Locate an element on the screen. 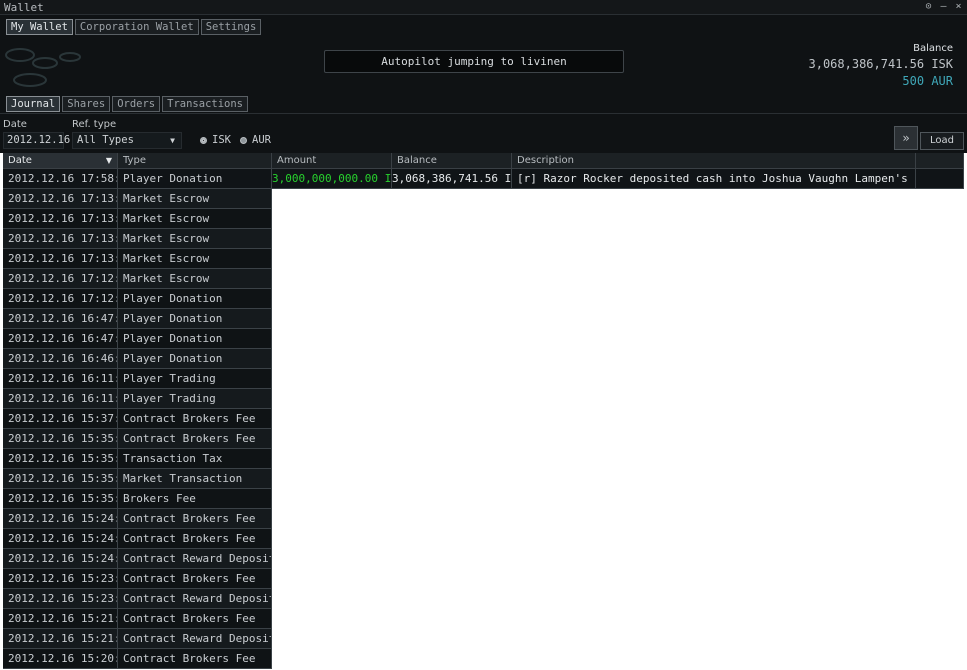 Image resolution: width=967 pixels, height=670 pixels. date-label: Date is located at coordinates (15, 124).